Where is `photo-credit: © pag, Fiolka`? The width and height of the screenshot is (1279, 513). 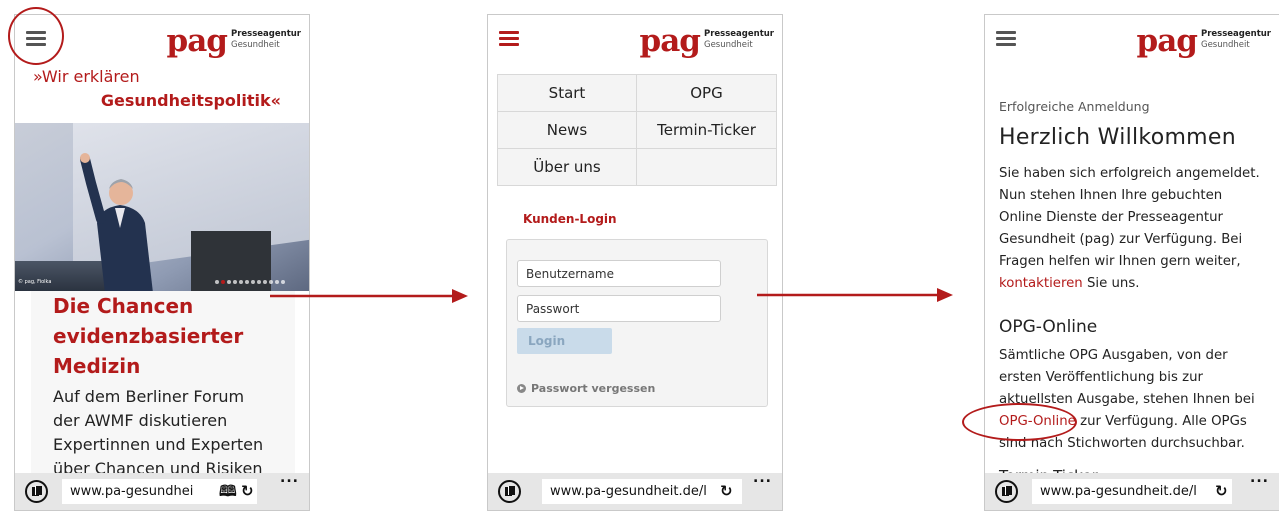
photo-credit: © pag, Fiolka is located at coordinates (35, 282).